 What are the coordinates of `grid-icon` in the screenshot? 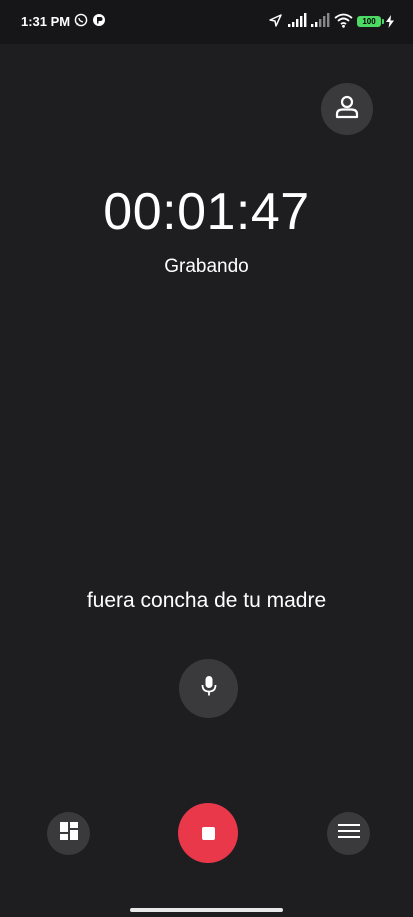 It's located at (69, 833).